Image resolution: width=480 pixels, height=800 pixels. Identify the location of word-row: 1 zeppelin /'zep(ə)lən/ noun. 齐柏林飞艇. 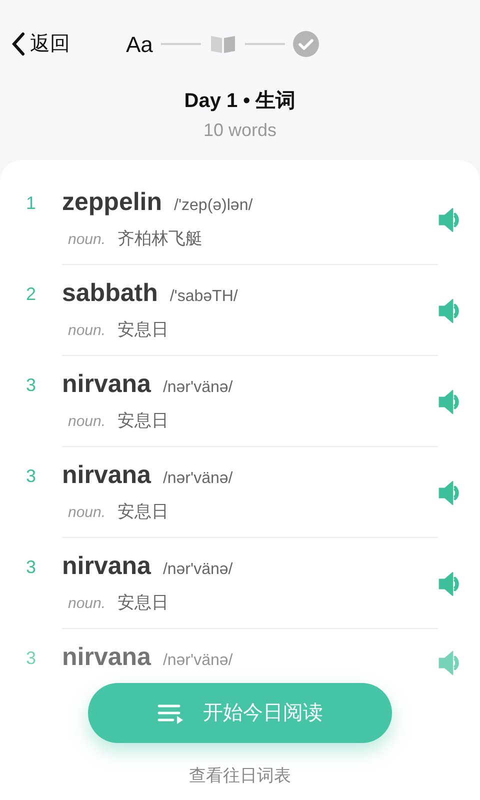
(240, 219).